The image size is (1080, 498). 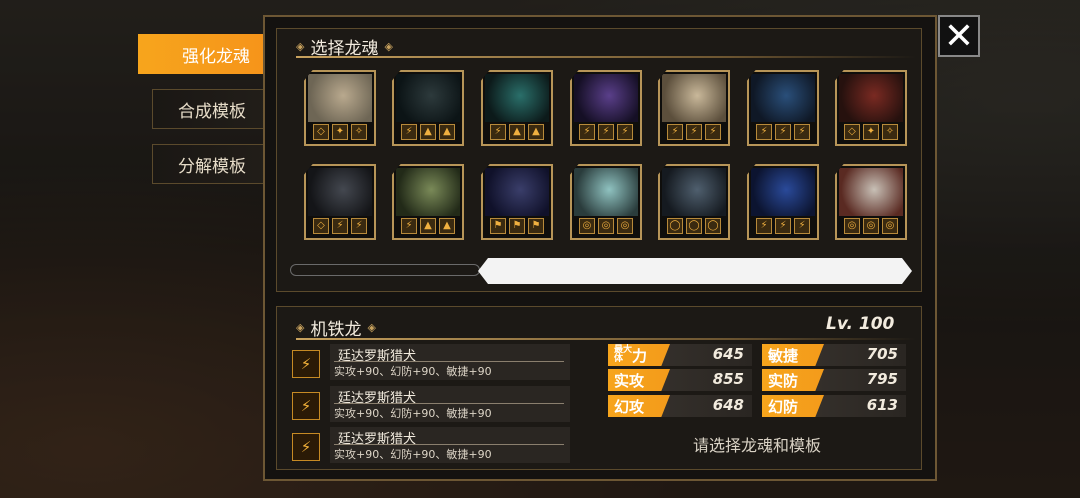 What do you see at coordinates (212, 164) in the screenshot?
I see `tab-decompose-template: 分解模板` at bounding box center [212, 164].